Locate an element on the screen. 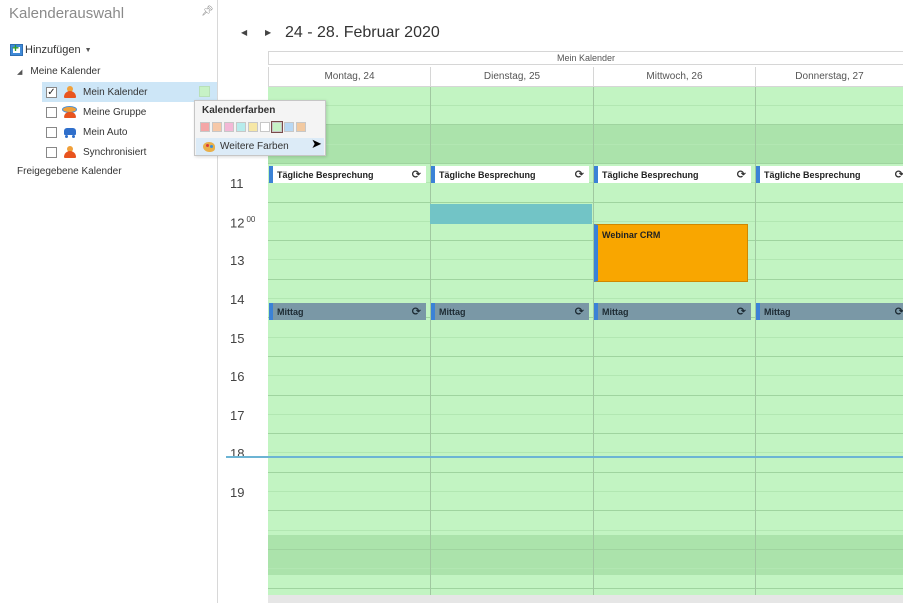  event-daily-meeting-thursday: Tägliche Besprechung ⟳ is located at coordinates (829, 174).